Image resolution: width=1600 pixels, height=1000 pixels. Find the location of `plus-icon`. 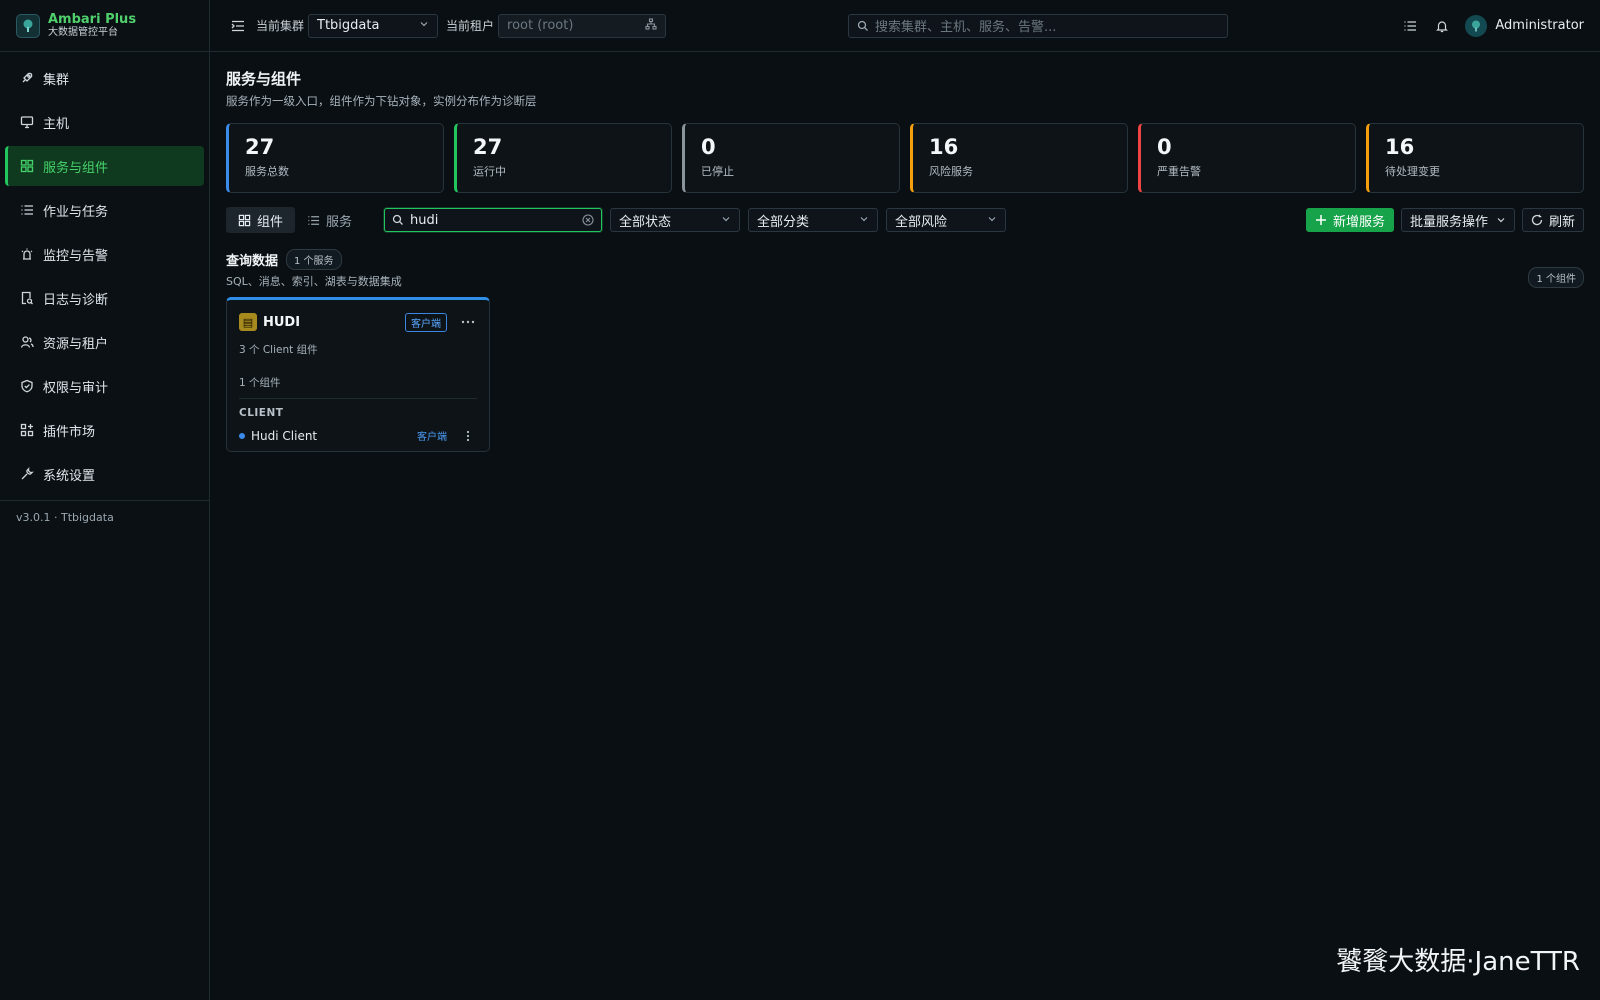

plus-icon is located at coordinates (1321, 220).